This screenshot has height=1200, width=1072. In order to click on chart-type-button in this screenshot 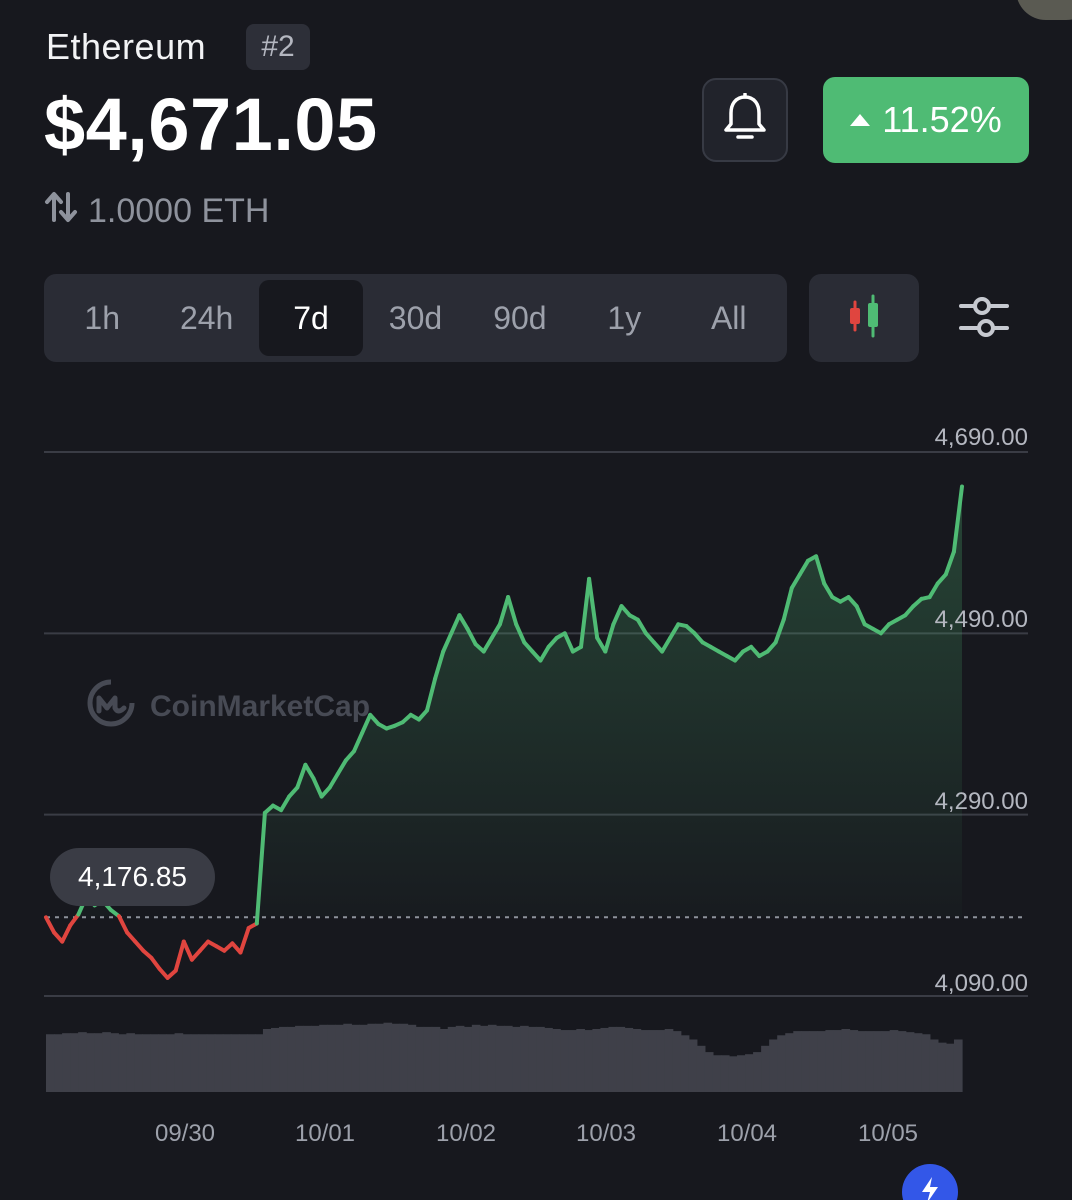, I will do `click(864, 318)`.